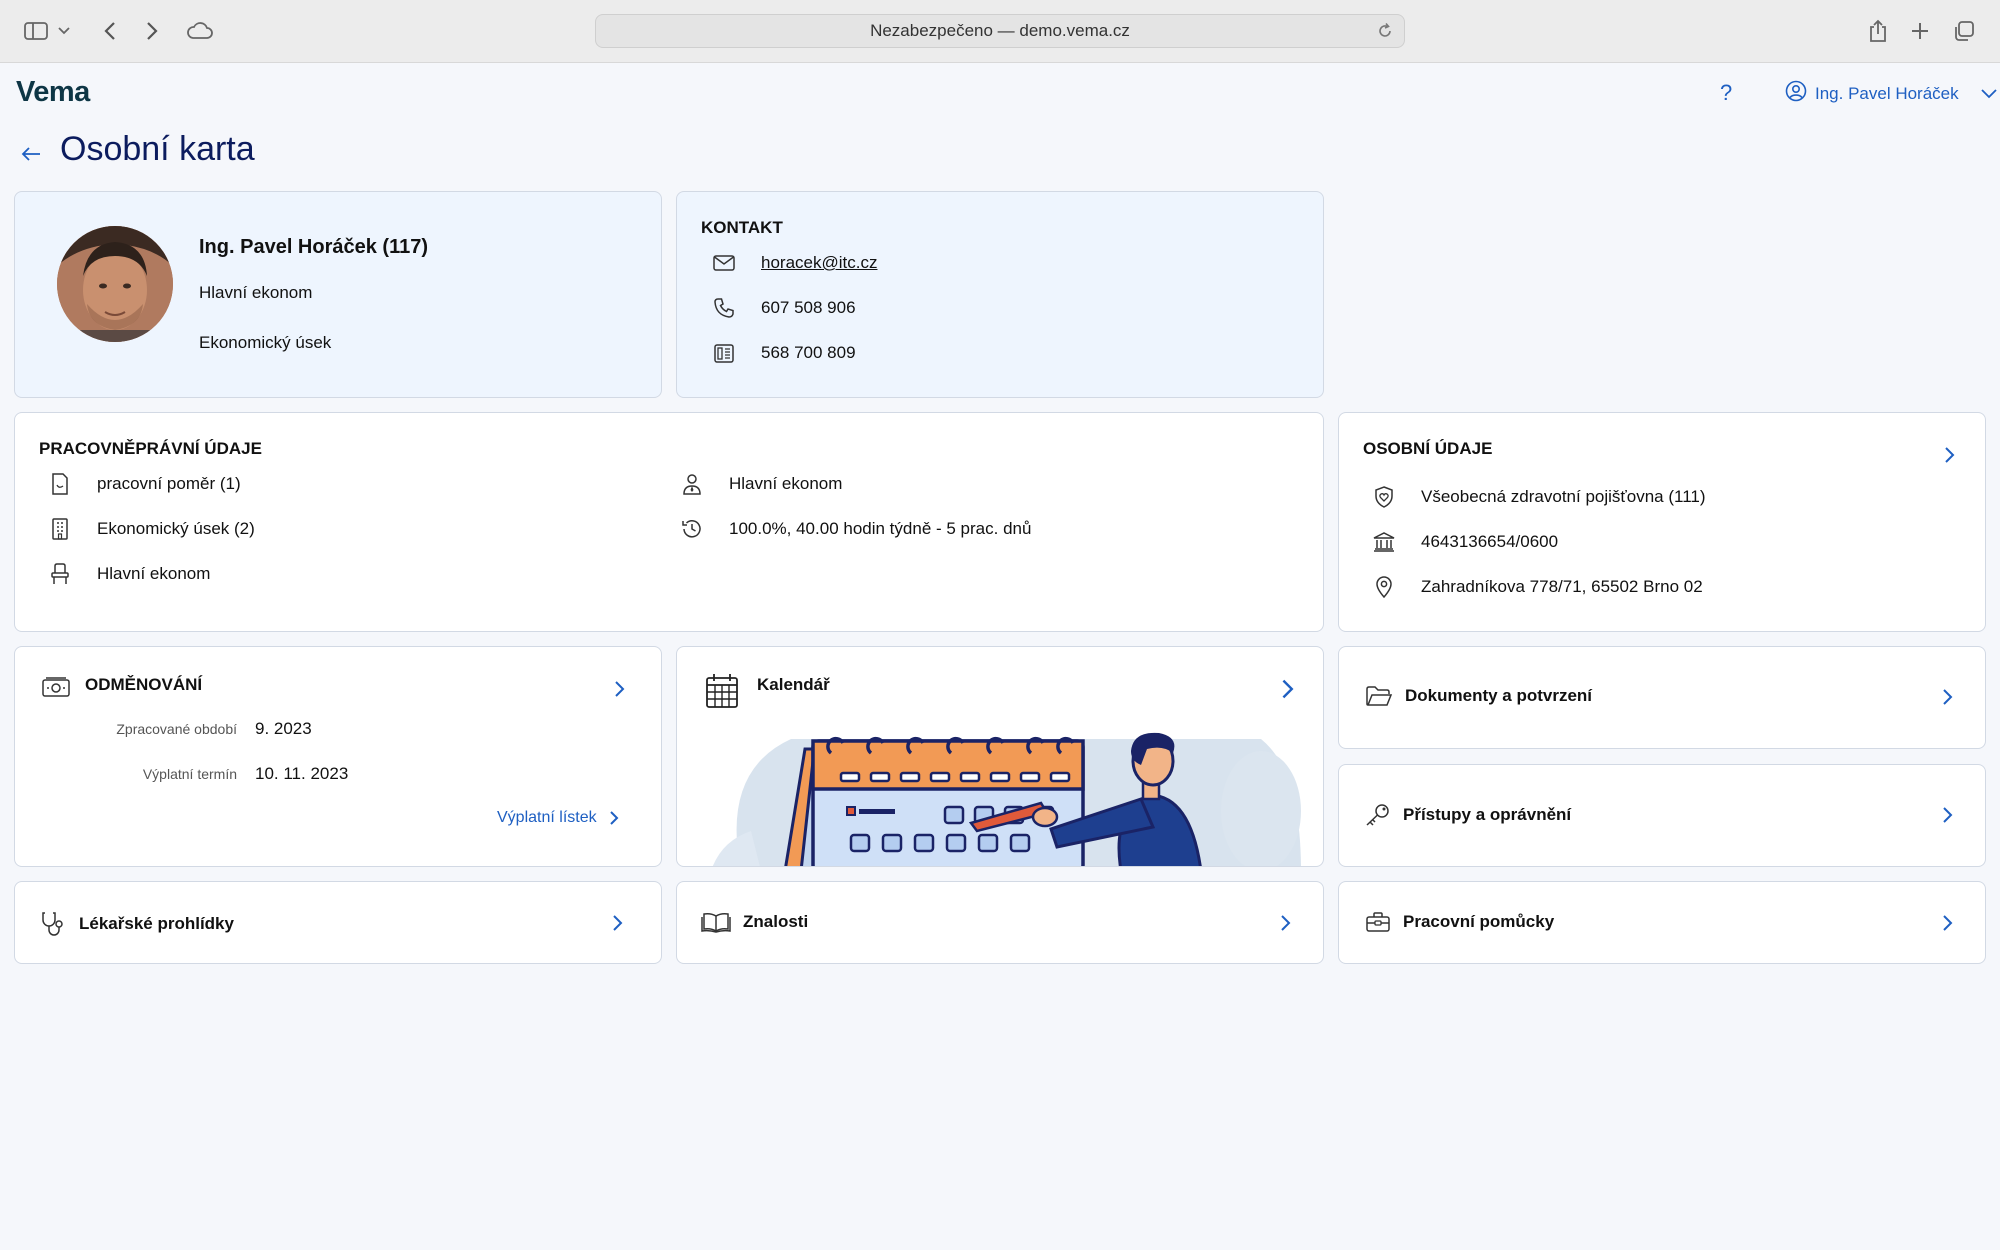 This screenshot has width=2000, height=1250. I want to click on history-icon, so click(692, 529).